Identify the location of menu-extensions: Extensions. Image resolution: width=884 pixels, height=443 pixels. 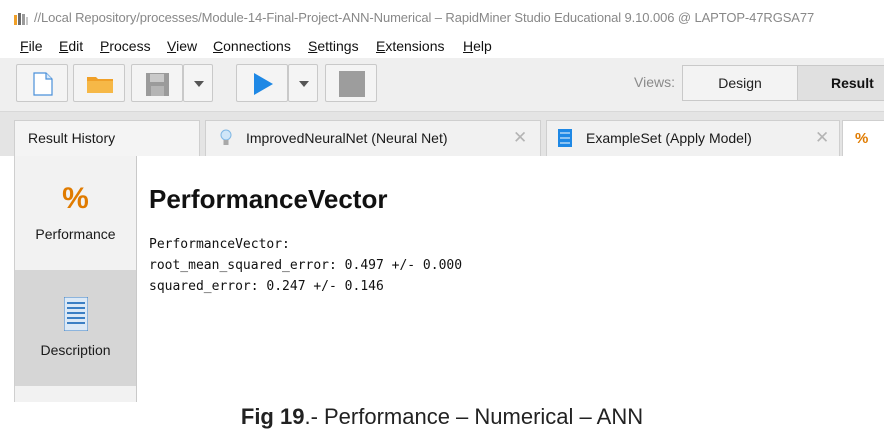
(410, 46).